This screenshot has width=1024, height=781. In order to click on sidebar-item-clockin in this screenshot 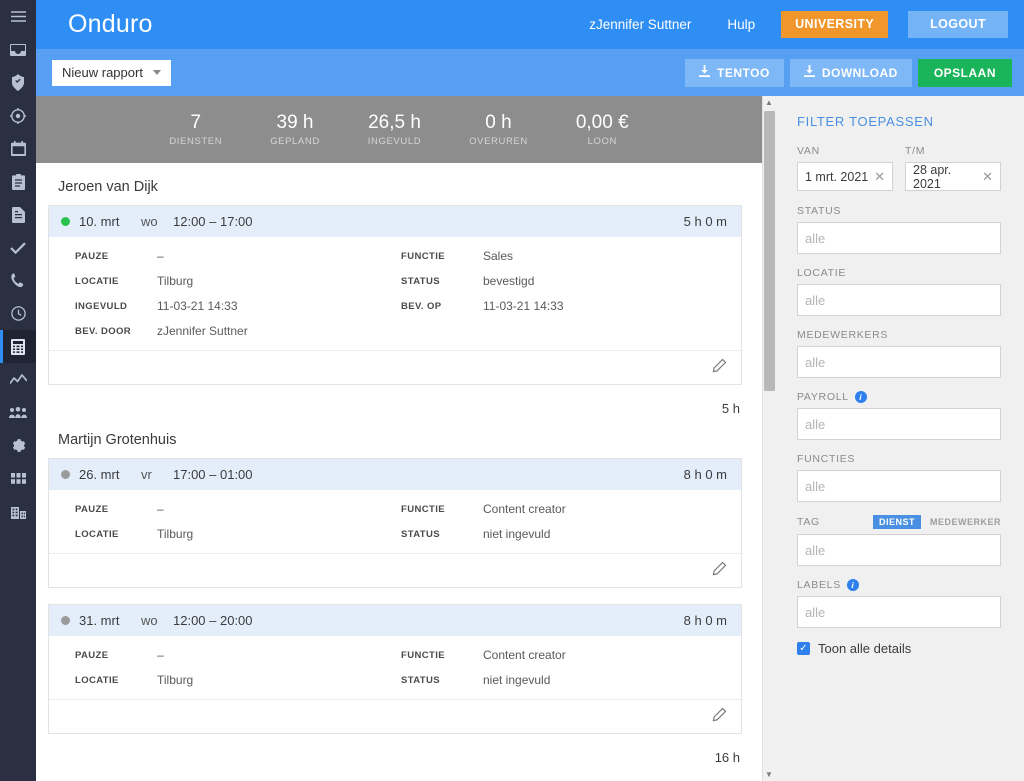, I will do `click(18, 115)`.